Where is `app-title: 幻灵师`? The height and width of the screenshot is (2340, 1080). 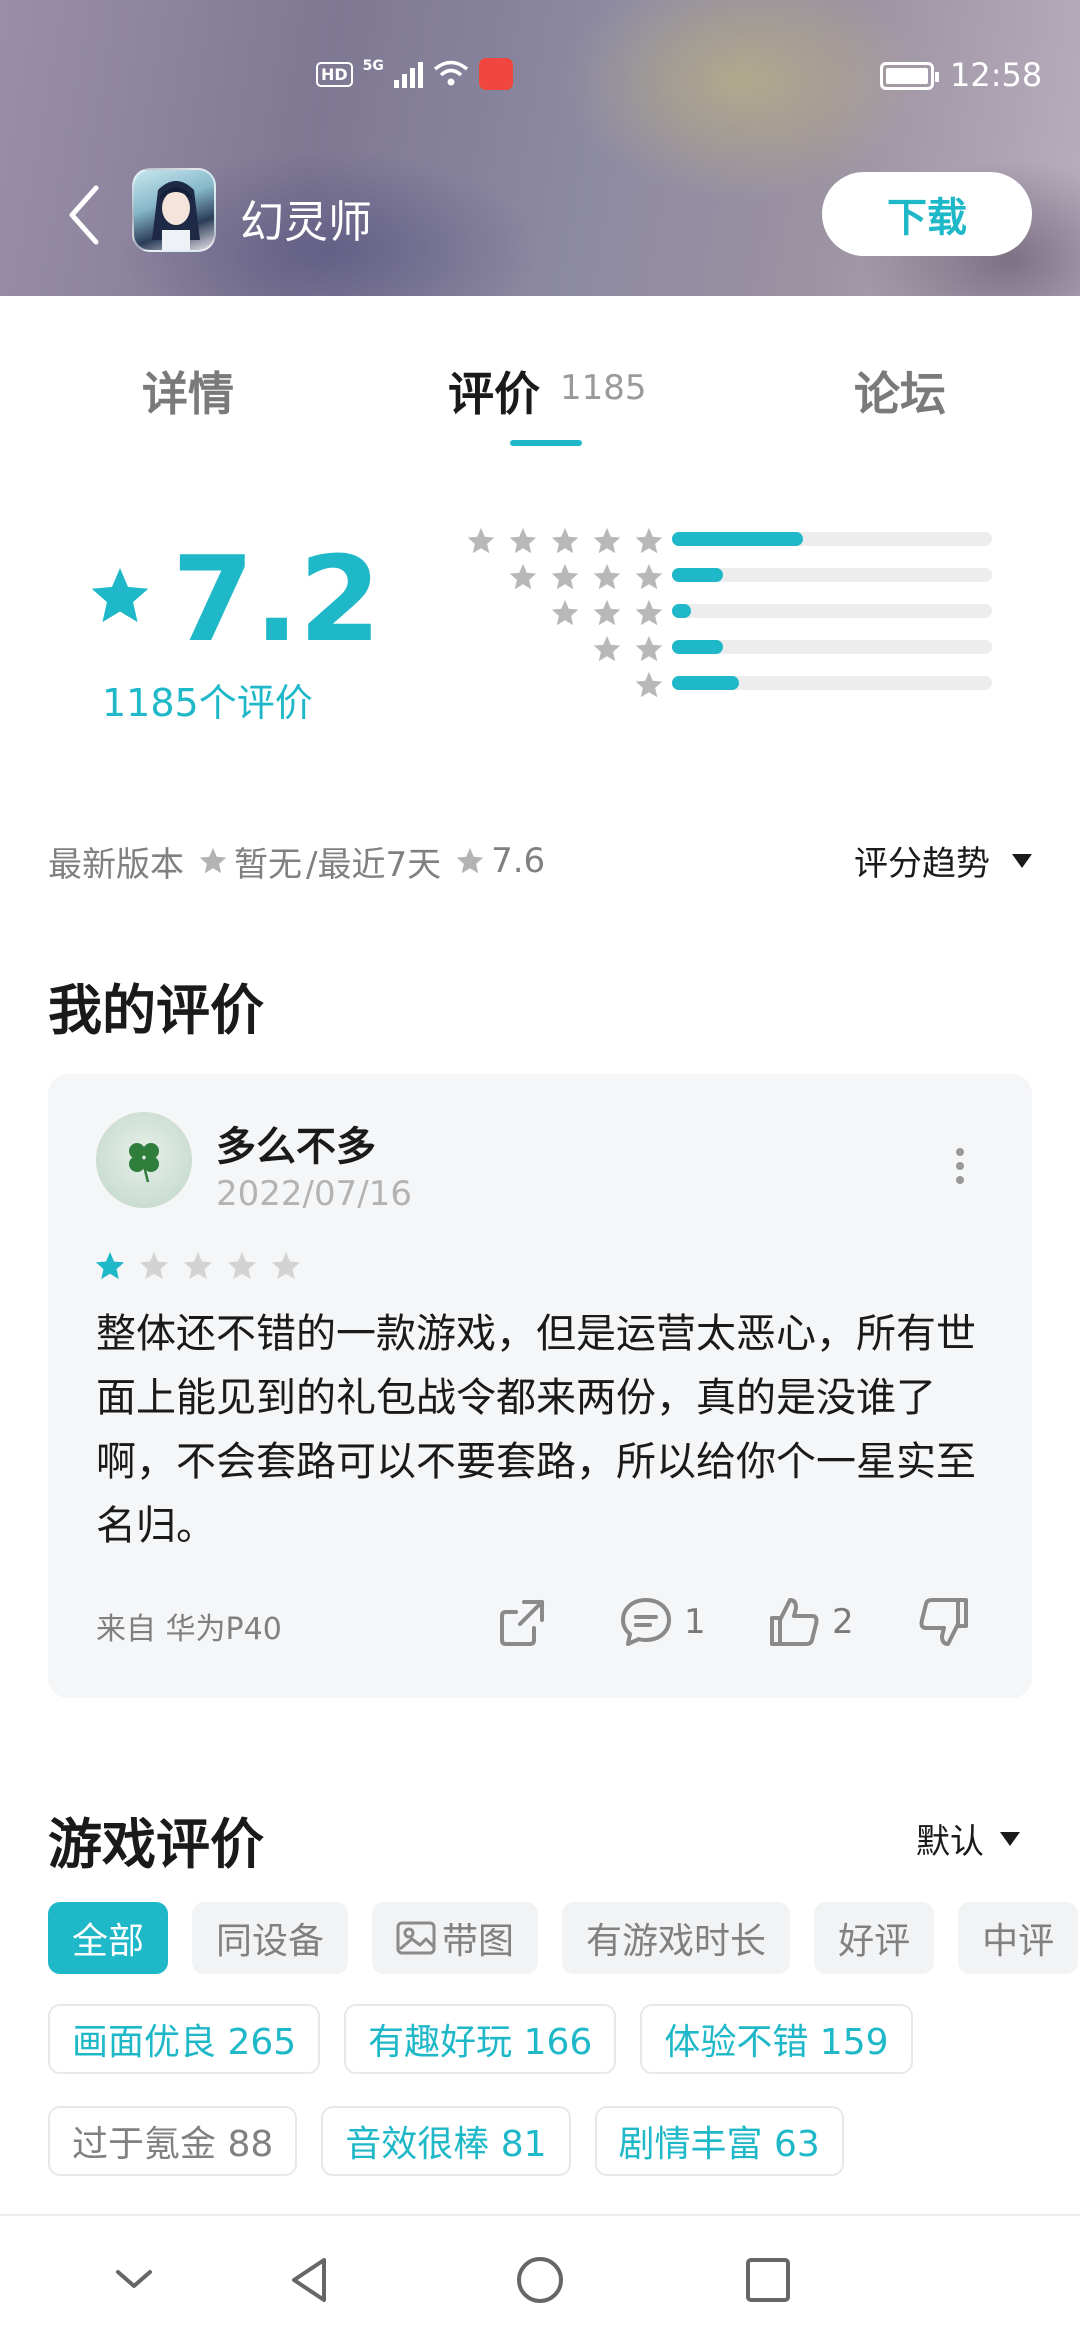 app-title: 幻灵师 is located at coordinates (306, 222).